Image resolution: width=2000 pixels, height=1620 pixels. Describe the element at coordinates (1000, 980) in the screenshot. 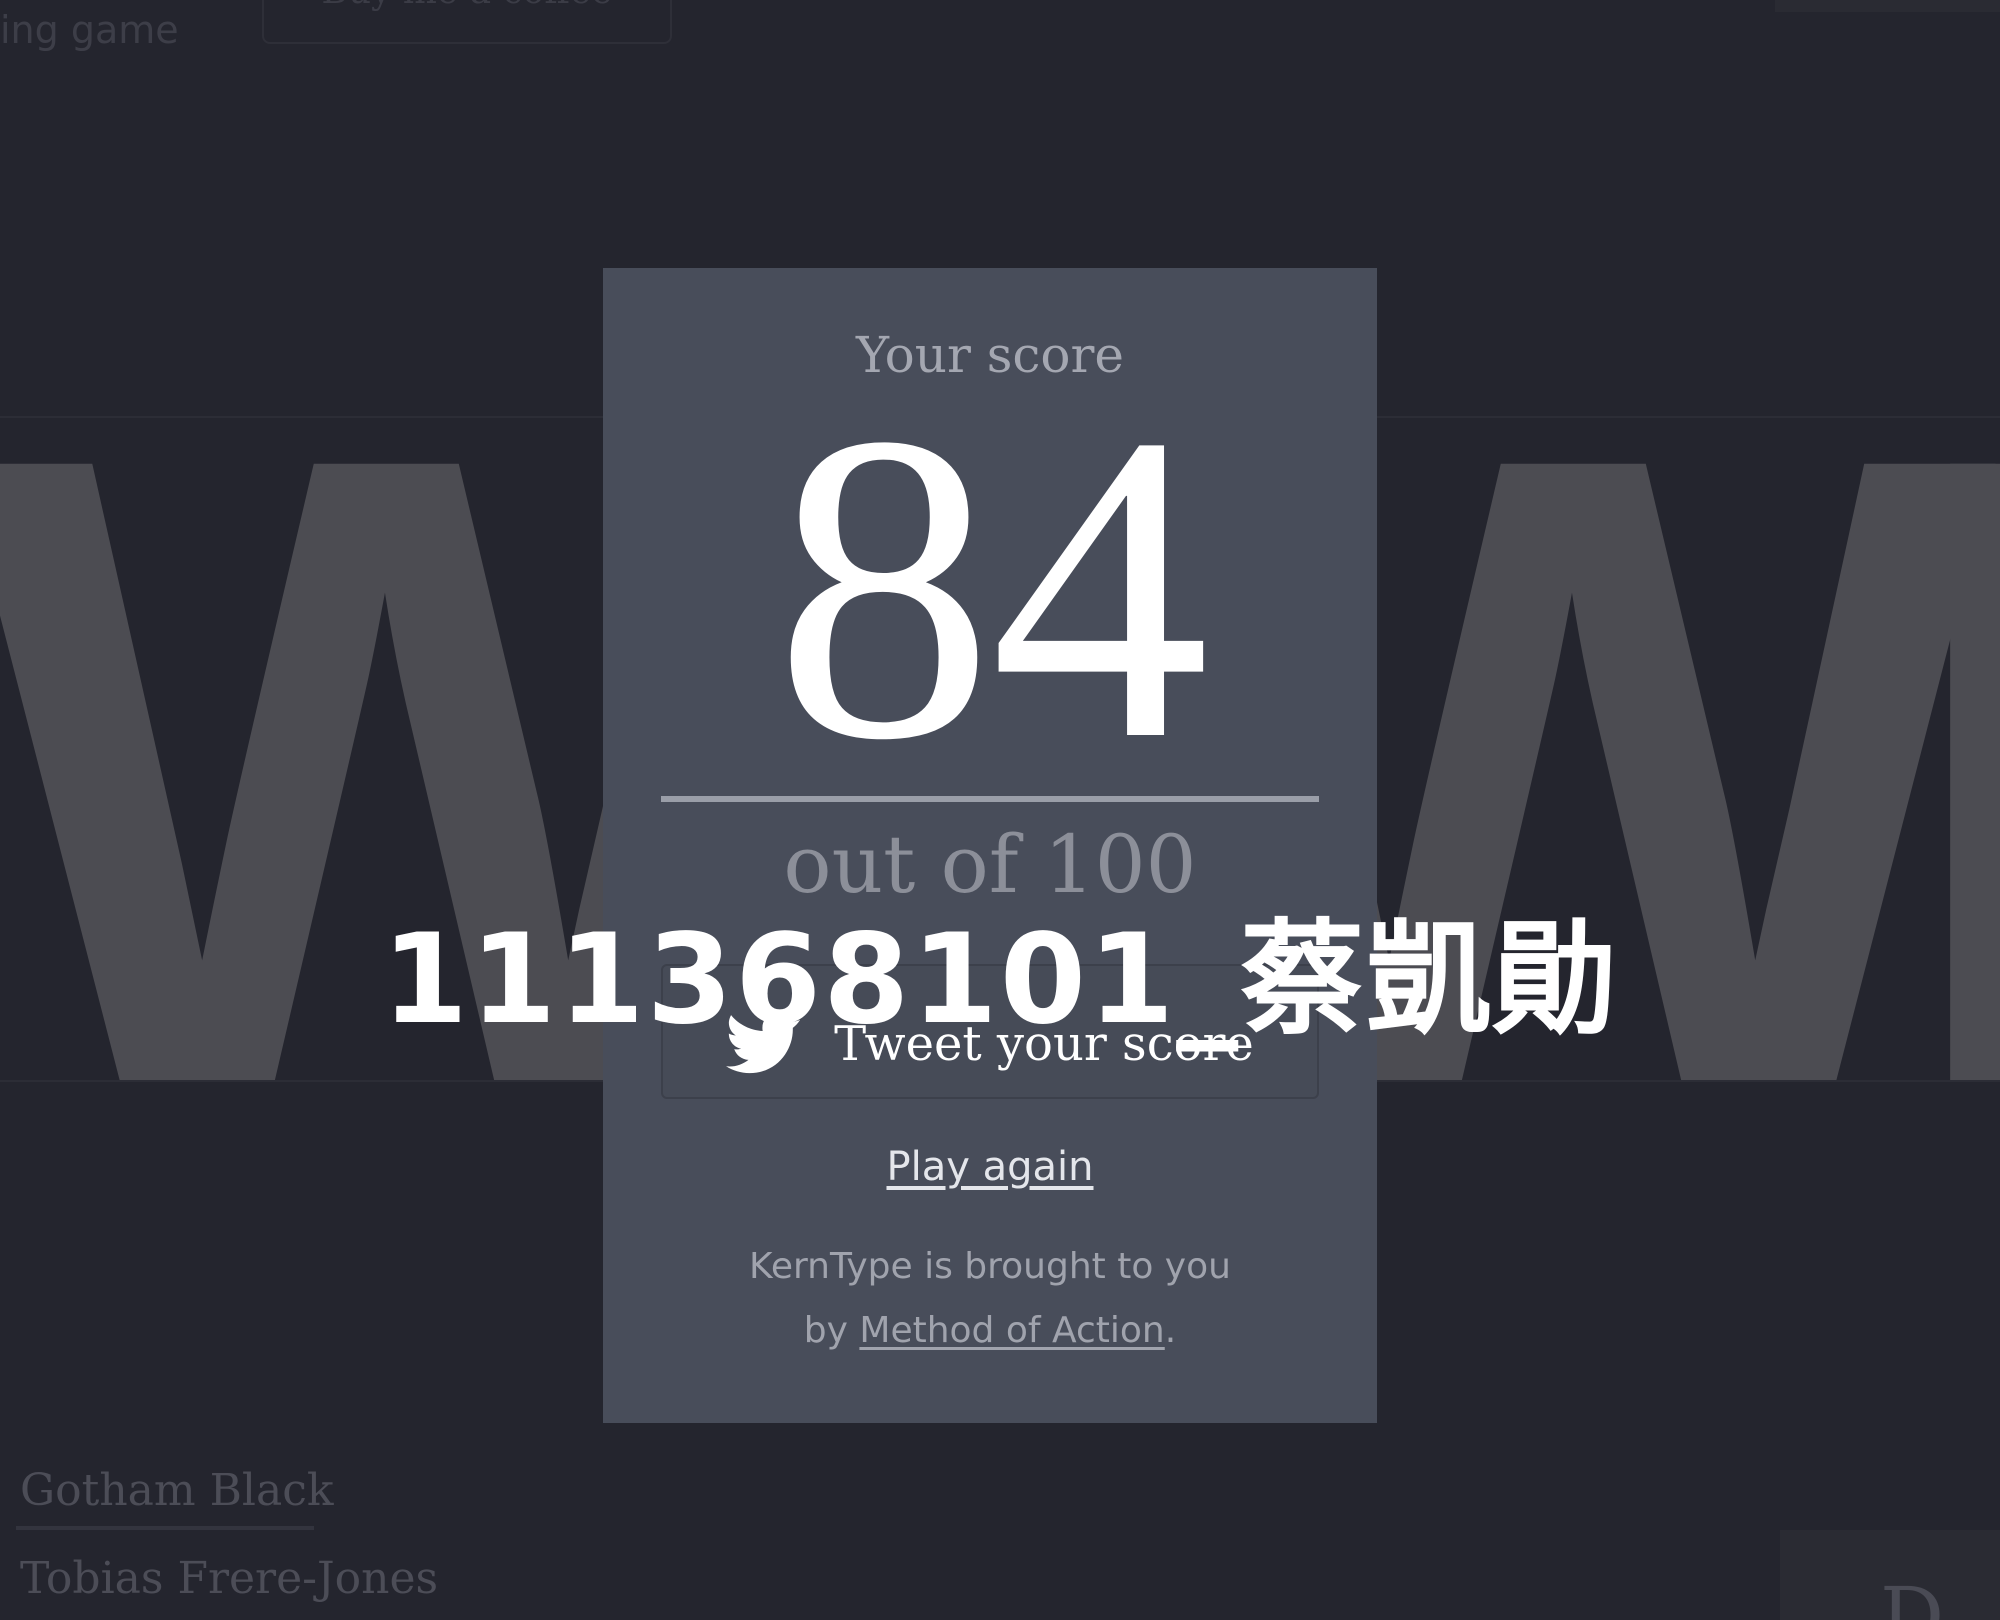

I see `student-id-watermark: 111368101_蔡凱勛` at that location.